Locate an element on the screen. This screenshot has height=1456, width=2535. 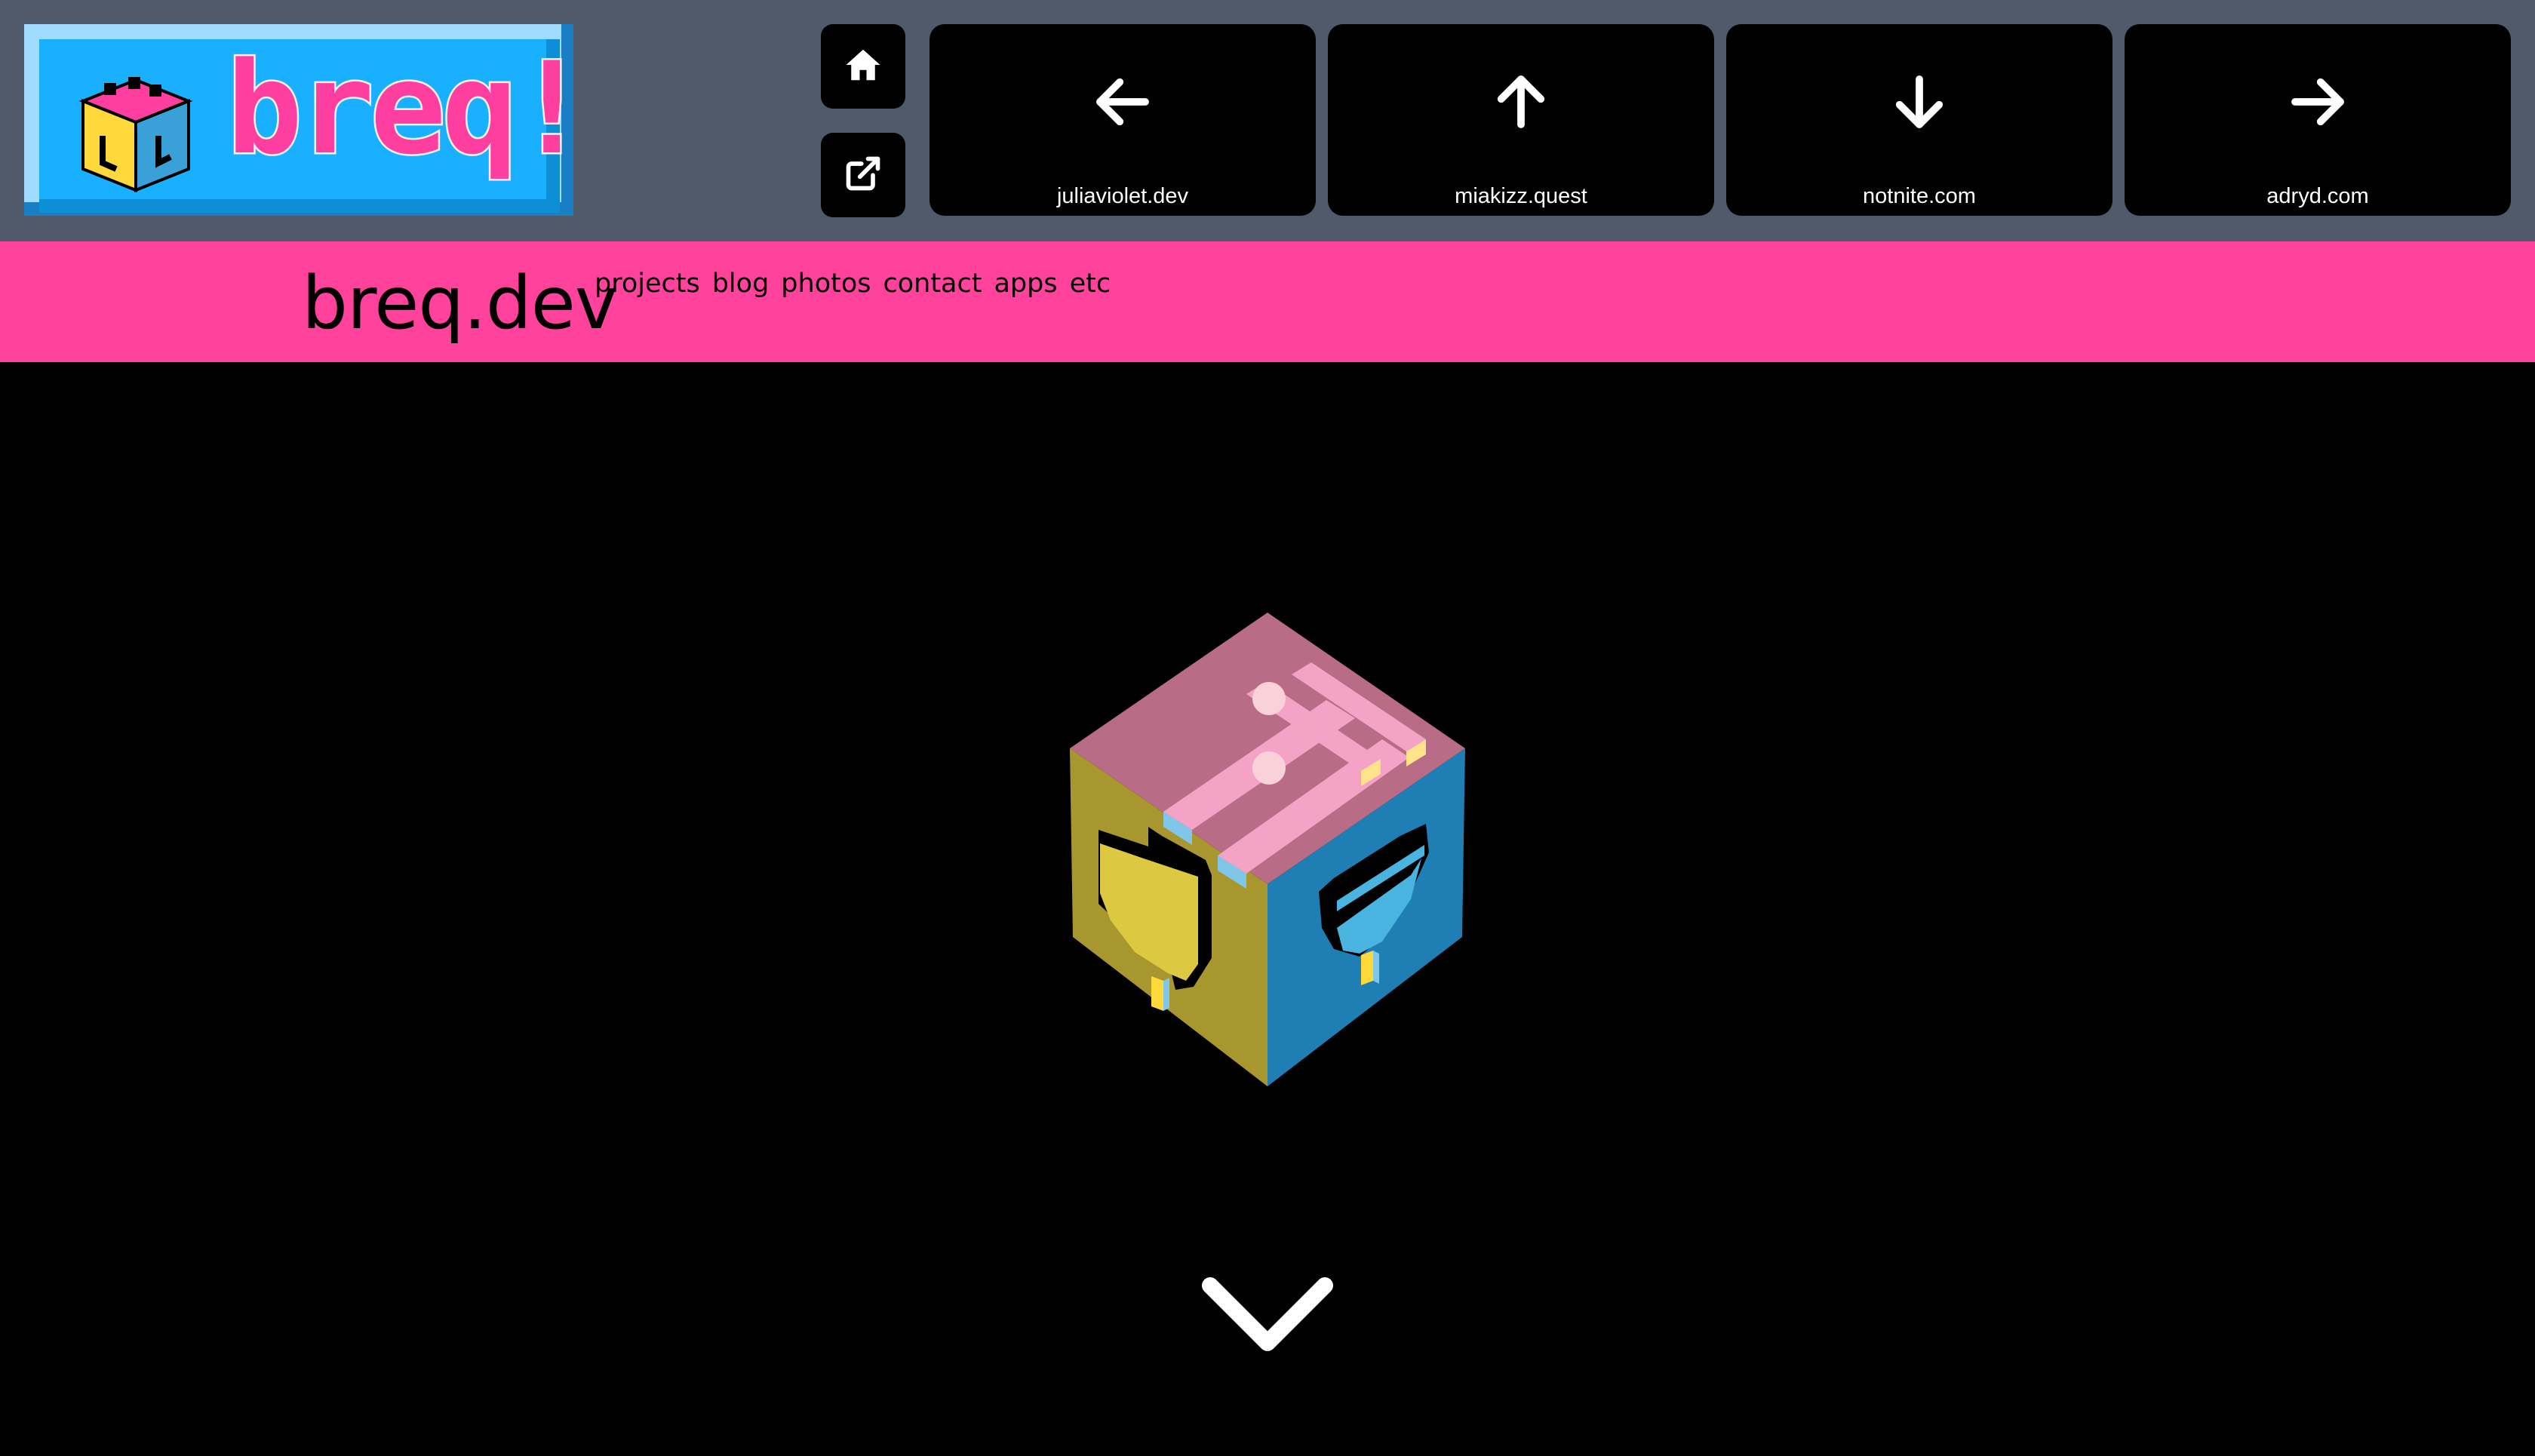
home-button is located at coordinates (863, 66).